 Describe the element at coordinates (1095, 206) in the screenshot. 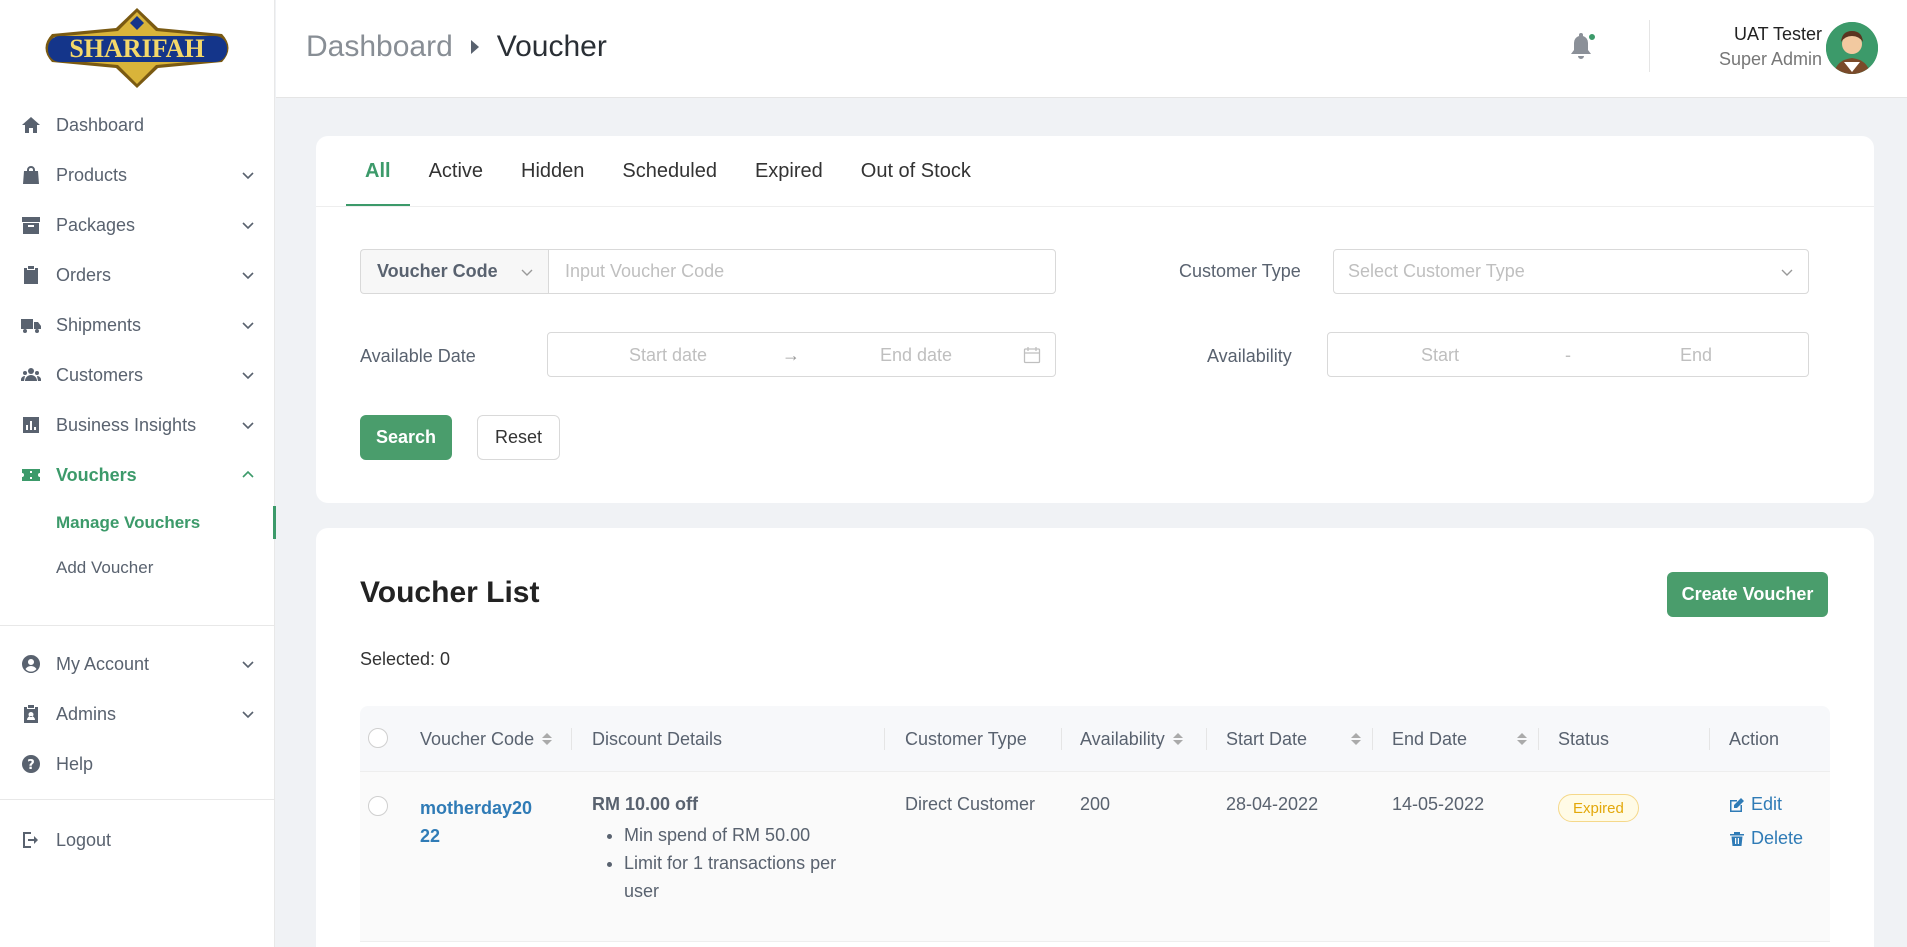

I see `tabs-divider` at that location.